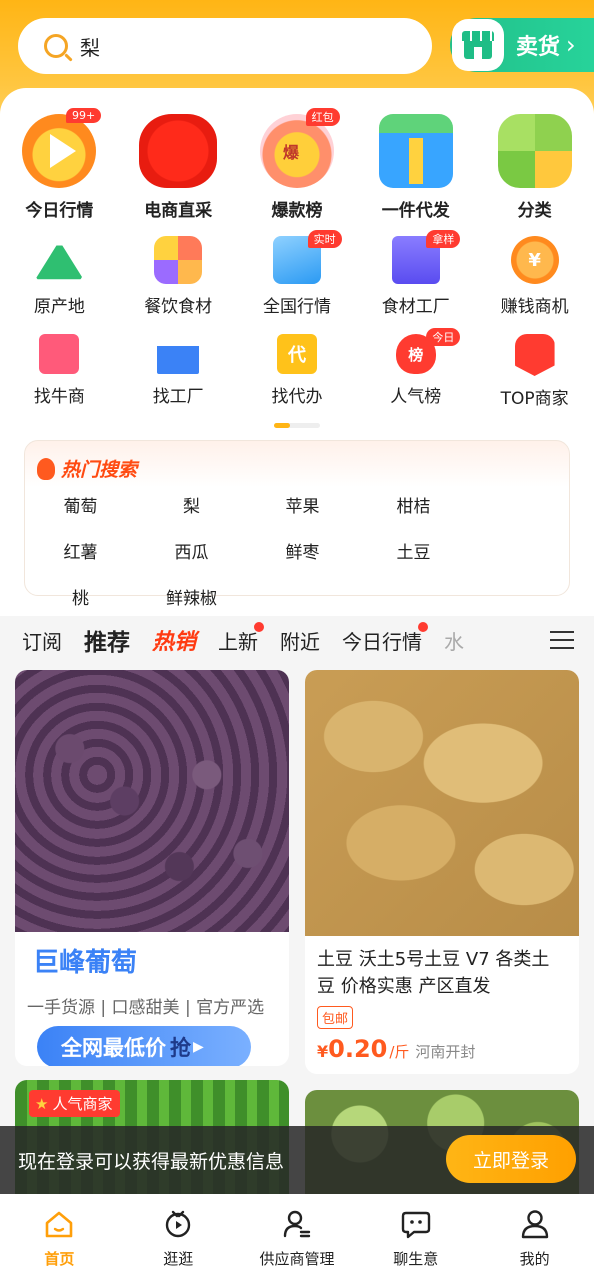 This screenshot has width=594, height=1280. I want to click on star-icon: ★, so click(42, 1103).